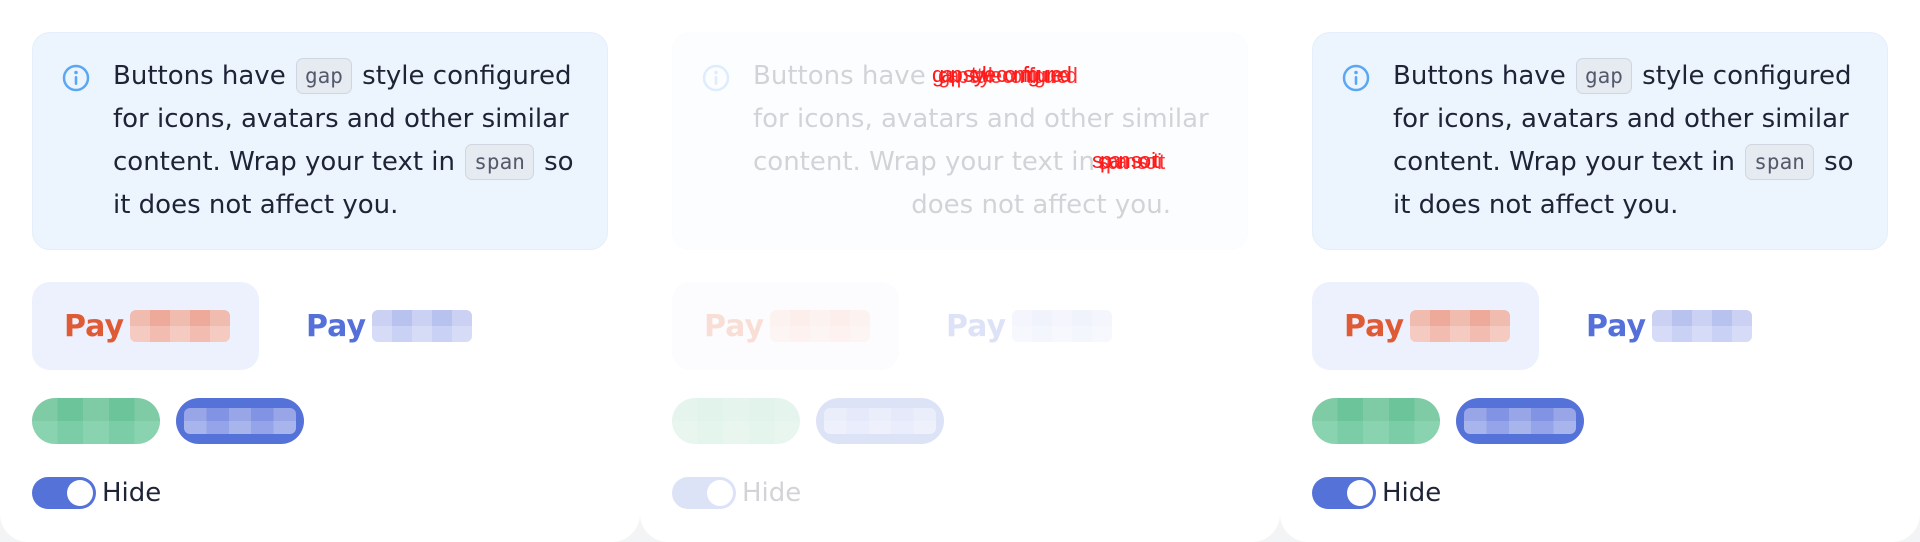 This screenshot has height=542, width=1920. What do you see at coordinates (1008, 75) in the screenshot?
I see `garbled-text-shadow: gap style configured` at bounding box center [1008, 75].